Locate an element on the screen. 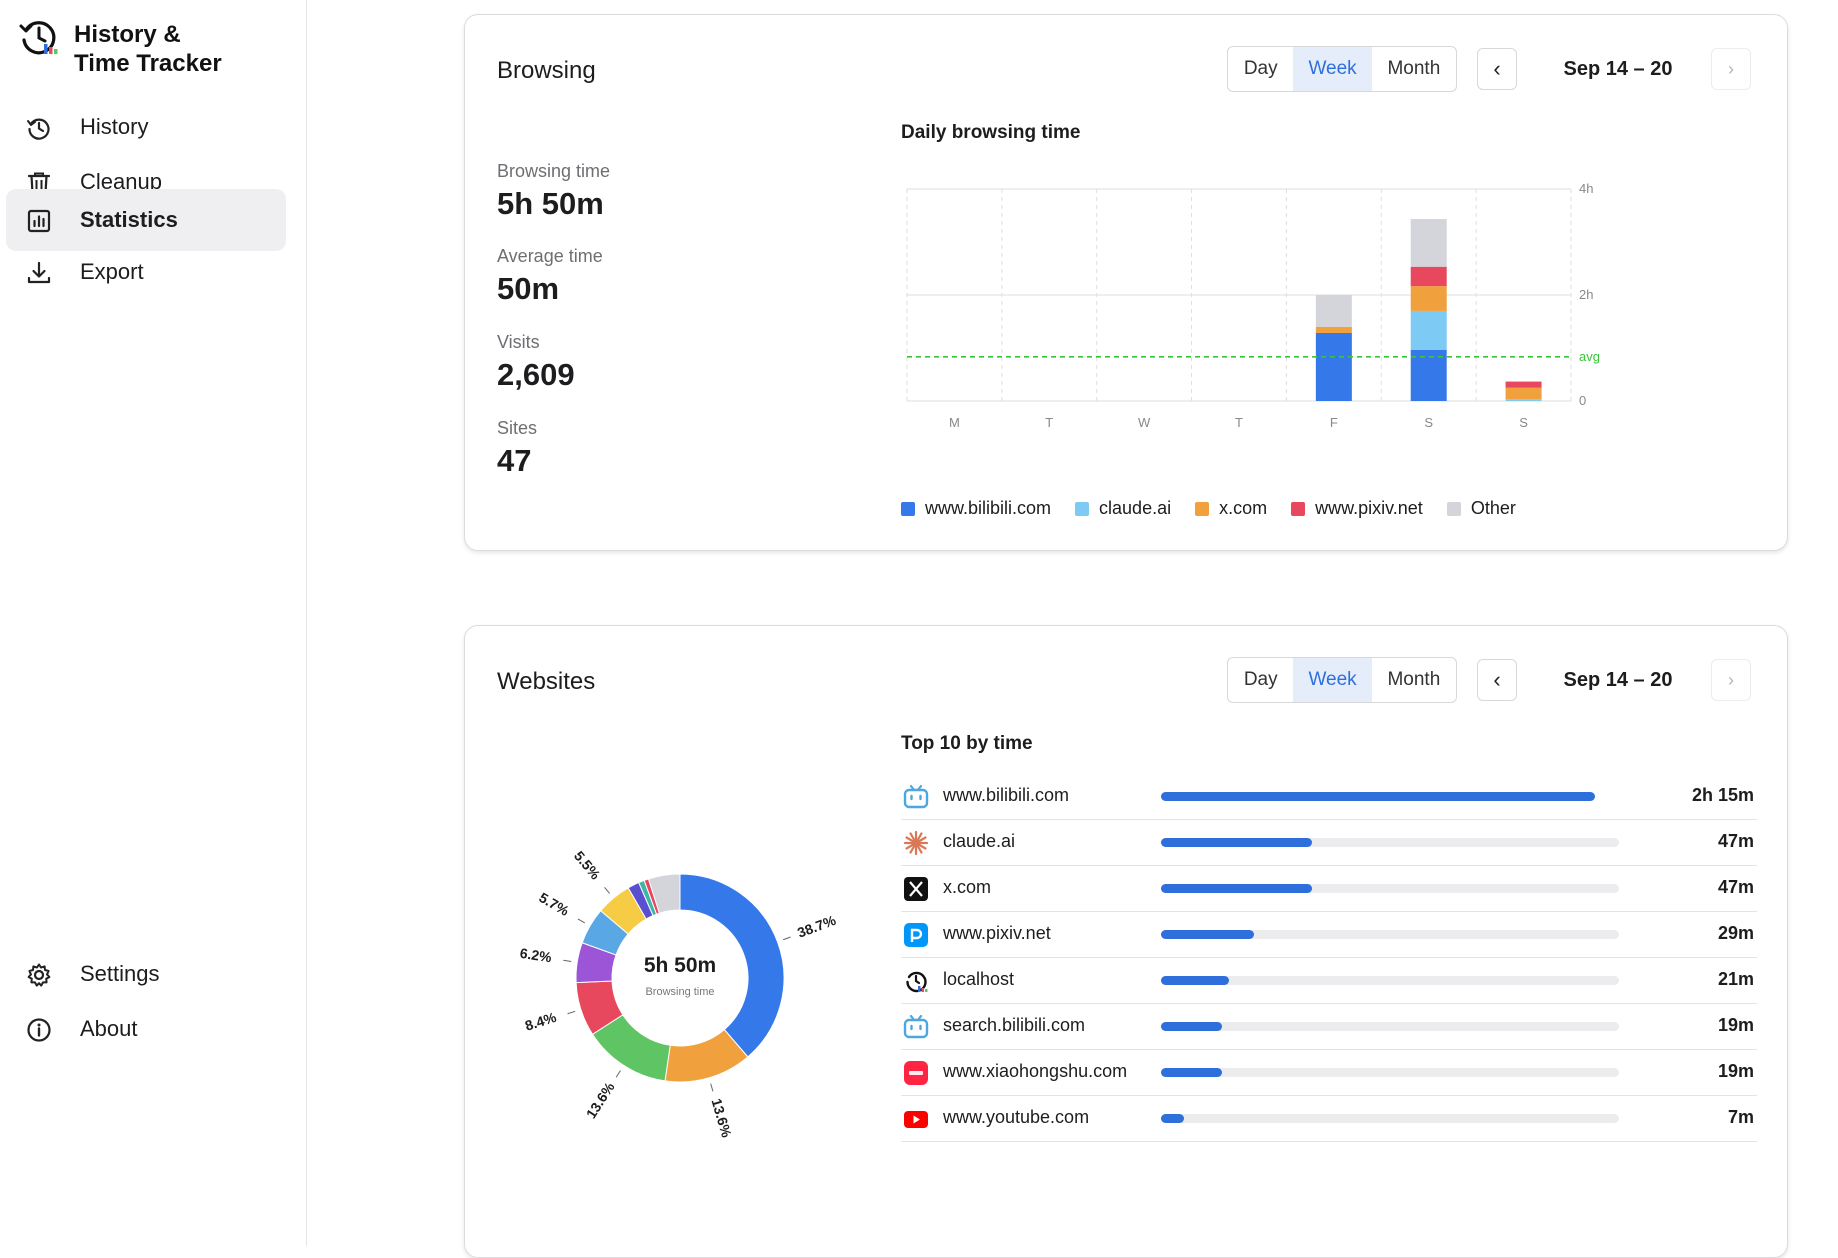 This screenshot has width=1838, height=1258. site-duration: 2h 15m is located at coordinates (1722, 795).